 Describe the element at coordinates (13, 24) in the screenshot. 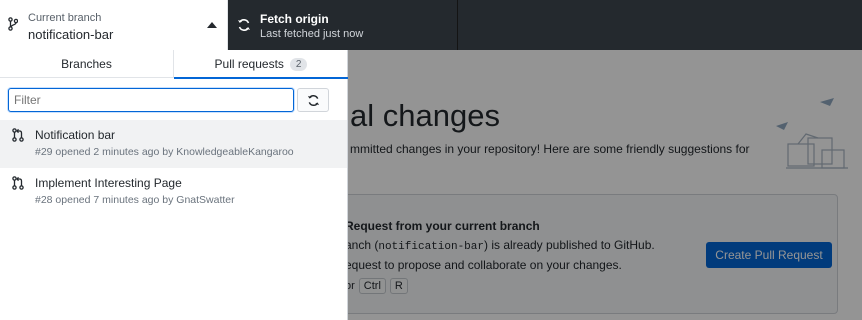

I see `git-branch-icon` at that location.